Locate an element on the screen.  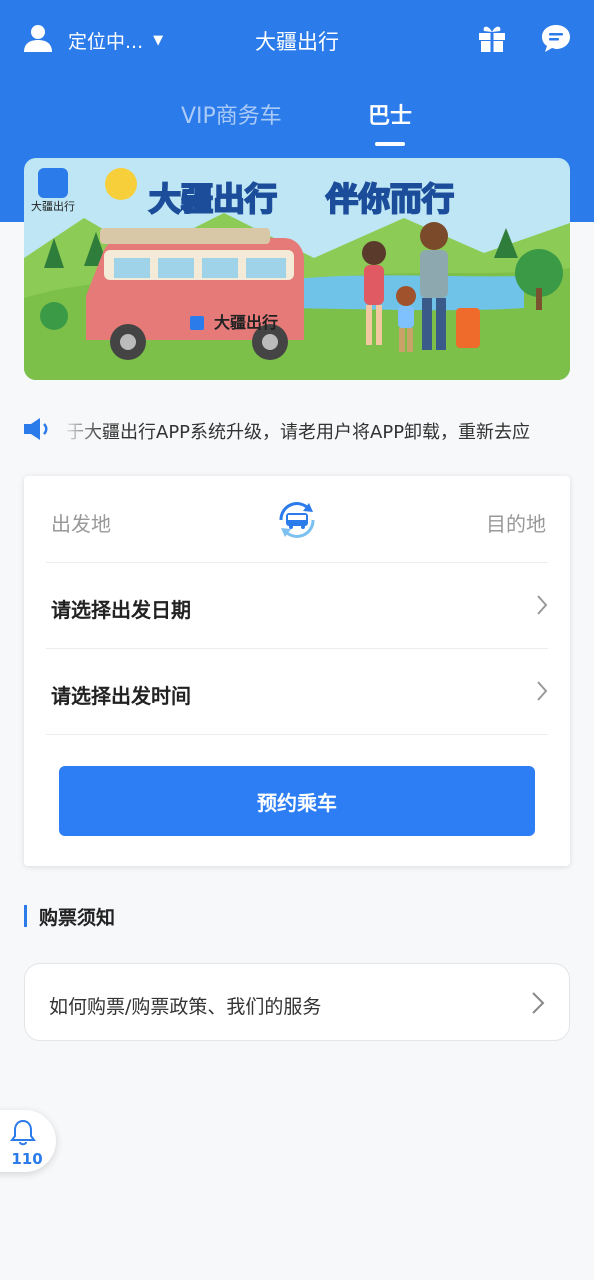
announcement-text: 于大疆出行APP系统升级，请老用户将APP卸载，重新去应 is located at coordinates (298, 432).